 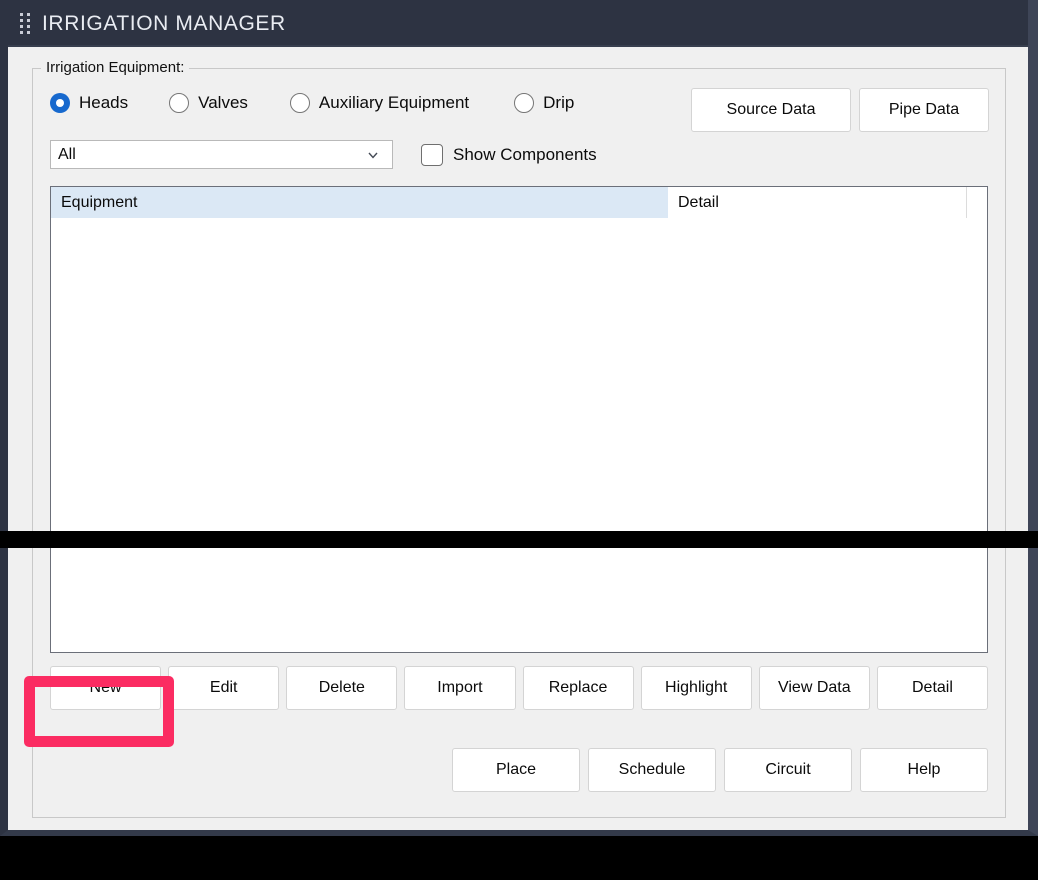 What do you see at coordinates (519, 858) in the screenshot?
I see `screenshot-bottom-padding` at bounding box center [519, 858].